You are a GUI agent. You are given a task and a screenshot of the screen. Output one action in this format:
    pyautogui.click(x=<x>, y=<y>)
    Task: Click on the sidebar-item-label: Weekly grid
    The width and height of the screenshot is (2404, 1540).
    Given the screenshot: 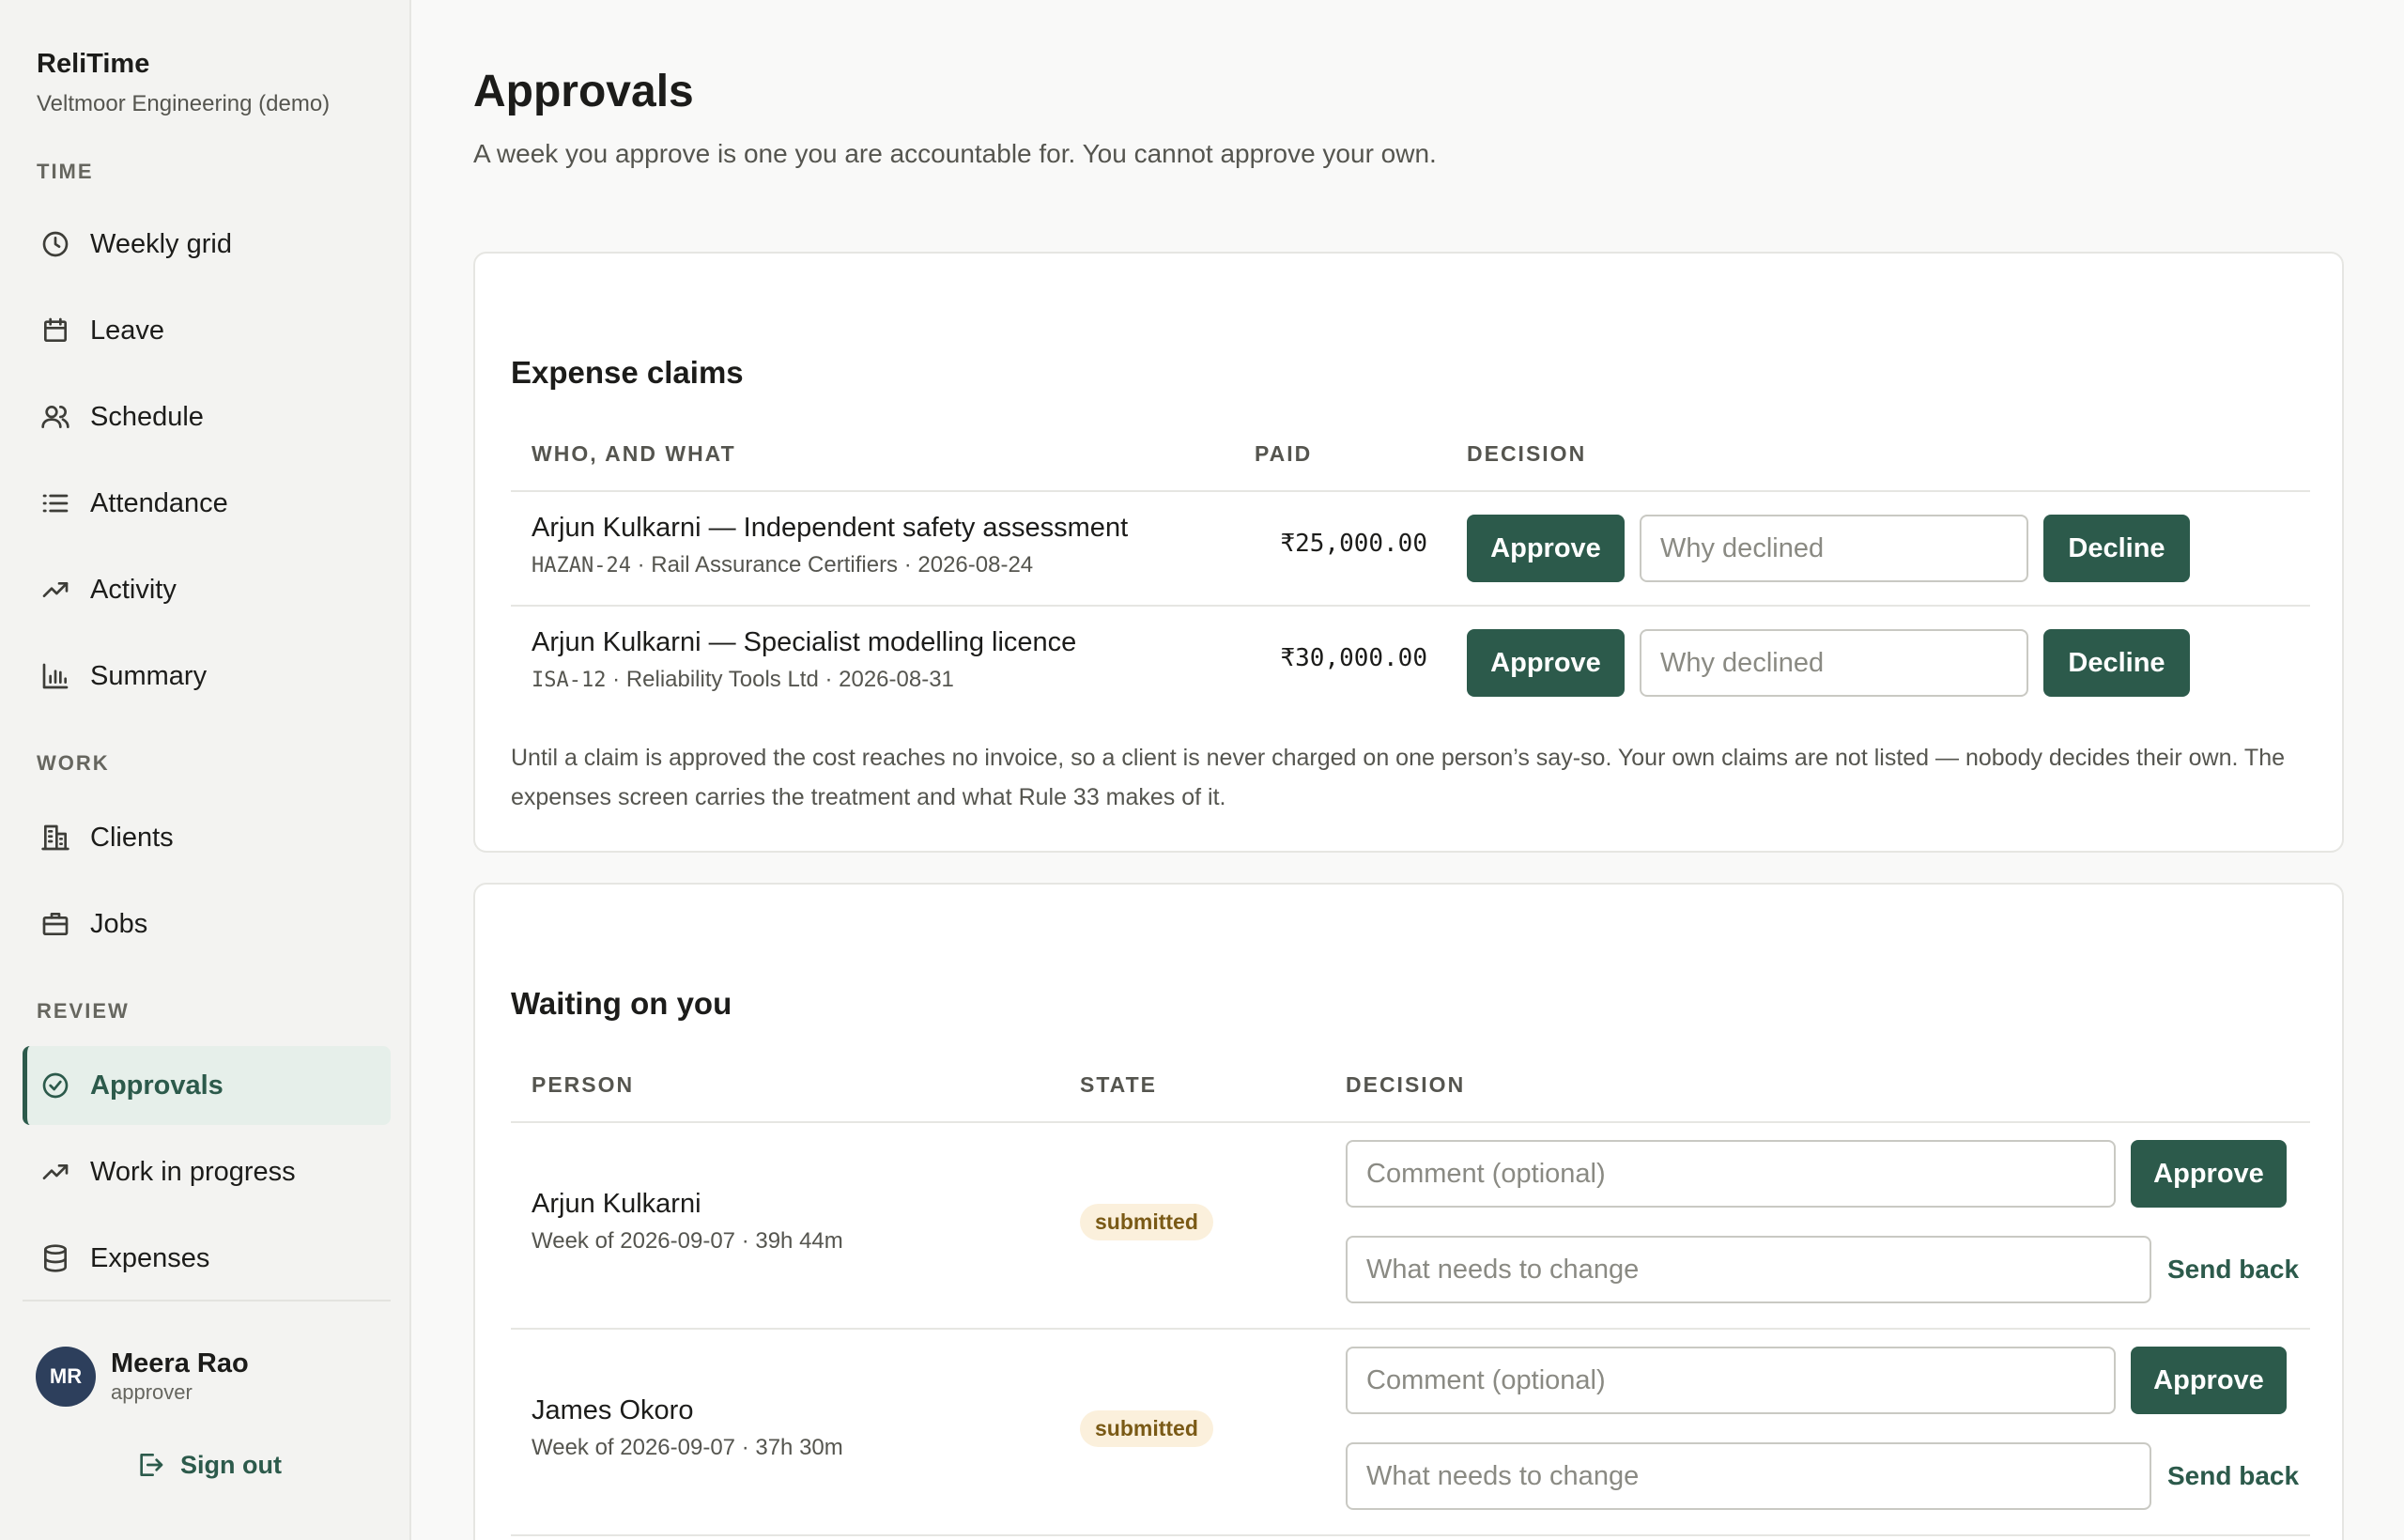 What is the action you would take?
    pyautogui.click(x=161, y=243)
    